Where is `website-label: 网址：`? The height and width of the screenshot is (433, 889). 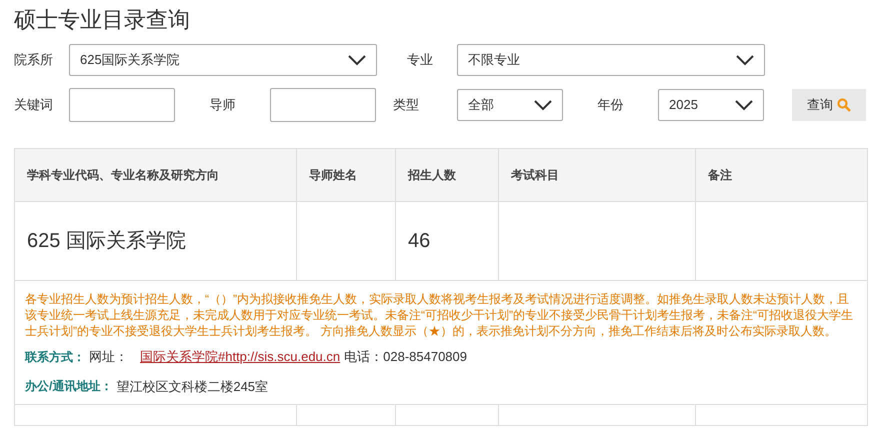
website-label: 网址： is located at coordinates (108, 357).